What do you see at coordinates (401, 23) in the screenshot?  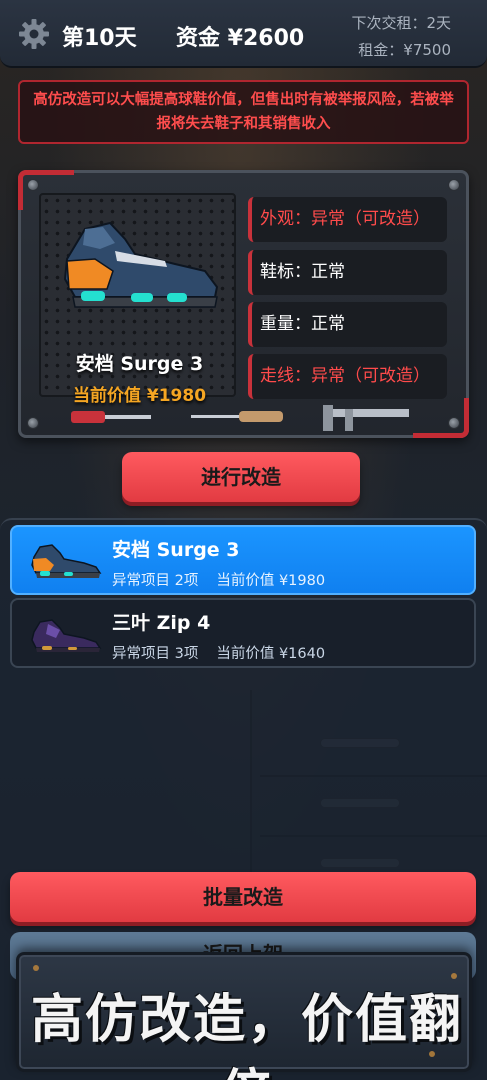 I see `rent-due-countdown: 下次交租：2天` at bounding box center [401, 23].